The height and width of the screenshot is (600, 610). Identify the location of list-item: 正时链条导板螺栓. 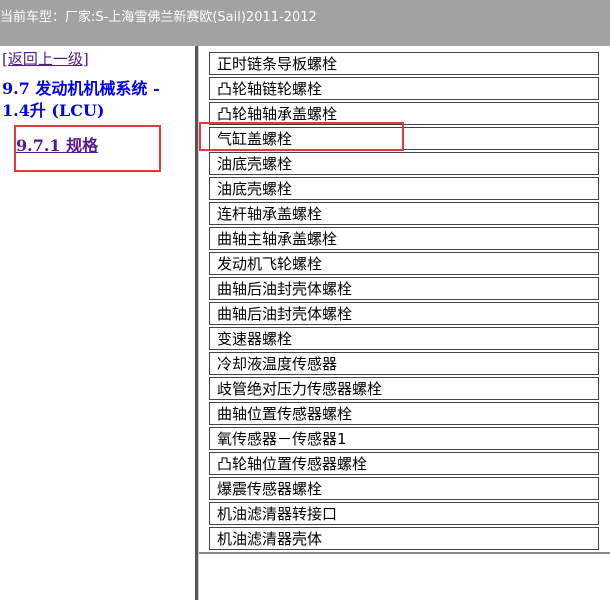
(404, 63).